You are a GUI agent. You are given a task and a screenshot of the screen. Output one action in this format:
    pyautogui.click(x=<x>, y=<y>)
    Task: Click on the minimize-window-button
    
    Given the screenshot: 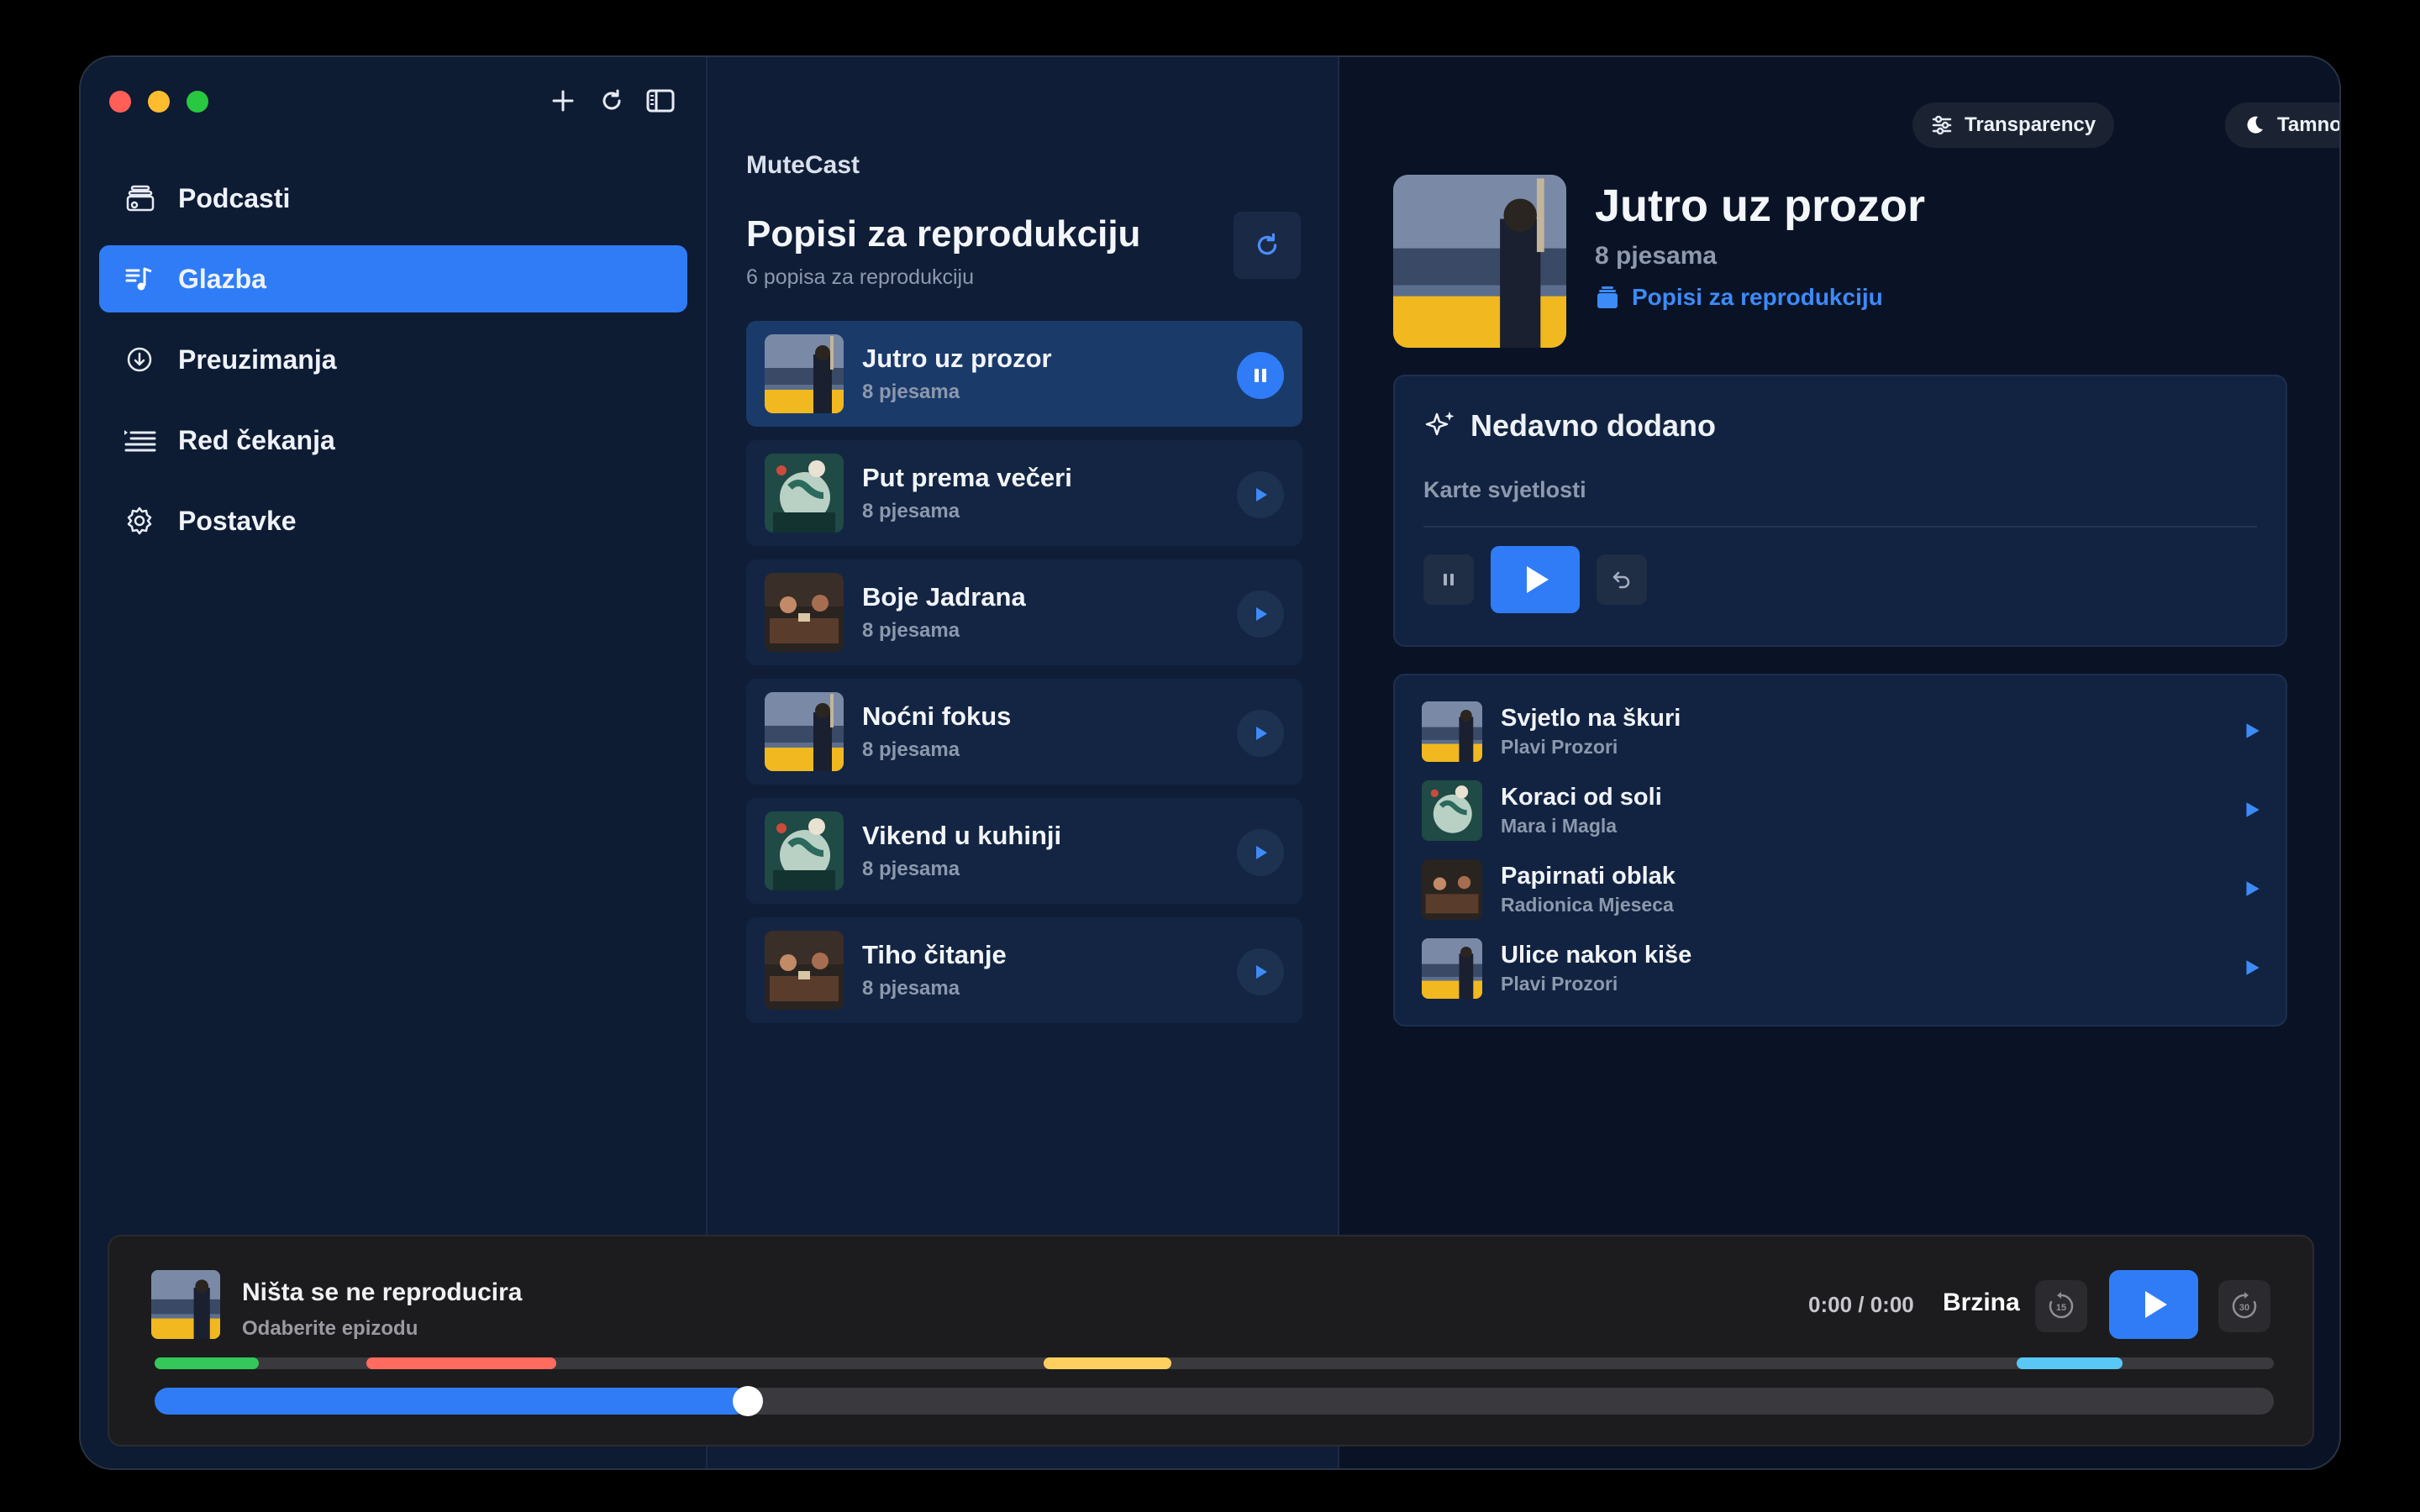 What is the action you would take?
    pyautogui.click(x=159, y=102)
    